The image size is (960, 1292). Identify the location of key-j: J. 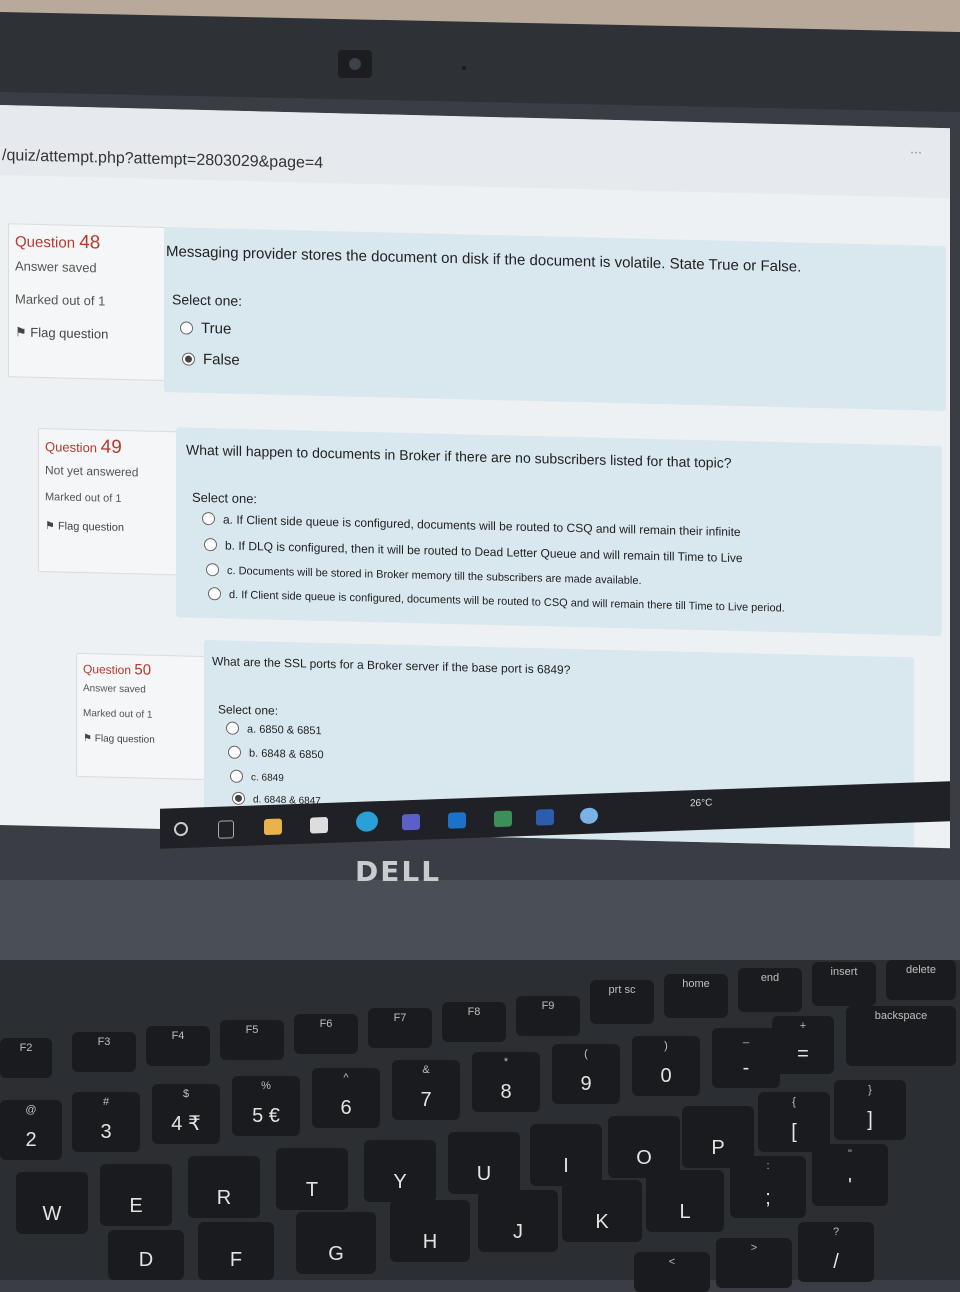
(518, 1221).